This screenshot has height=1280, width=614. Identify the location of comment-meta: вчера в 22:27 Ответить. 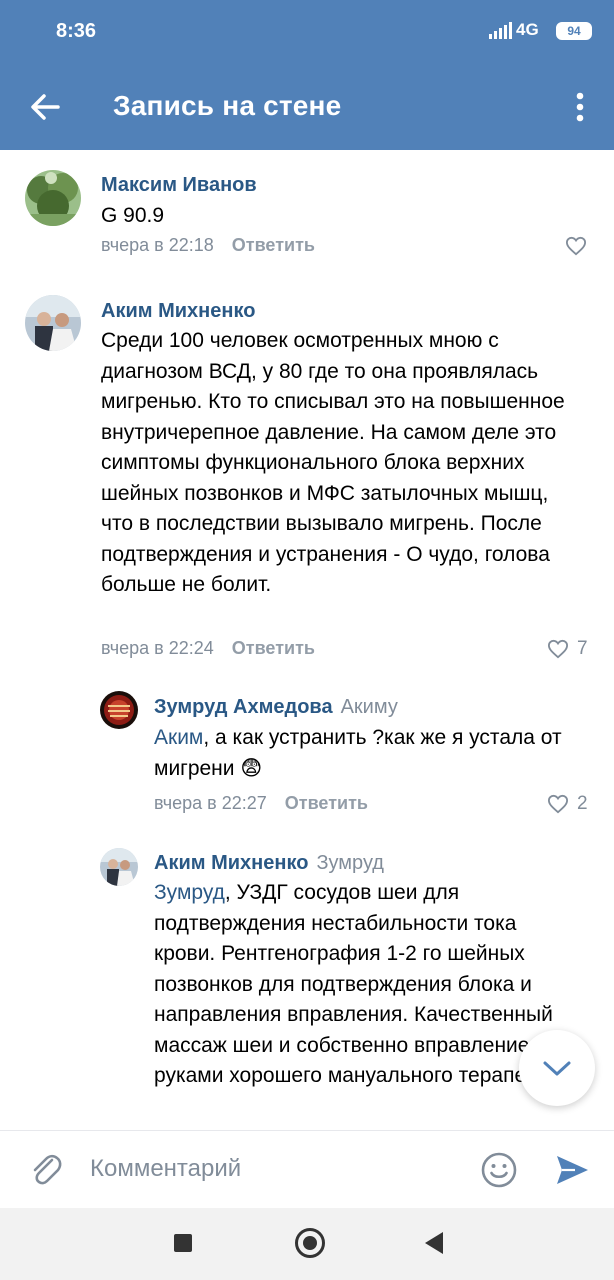
(261, 803).